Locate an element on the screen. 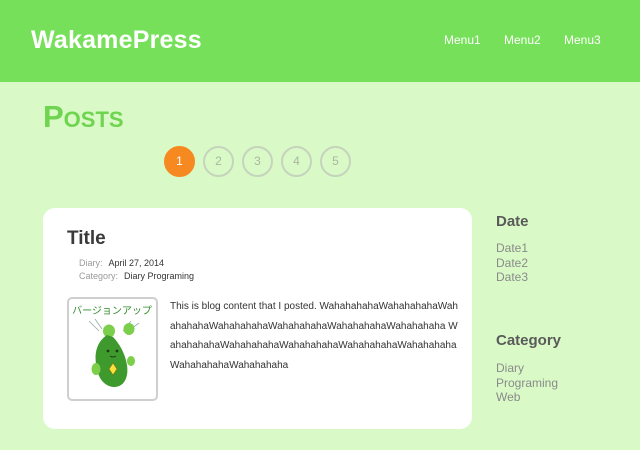 This screenshot has height=450, width=640. pagination: 1 2 3 4 5 is located at coordinates (320, 163).